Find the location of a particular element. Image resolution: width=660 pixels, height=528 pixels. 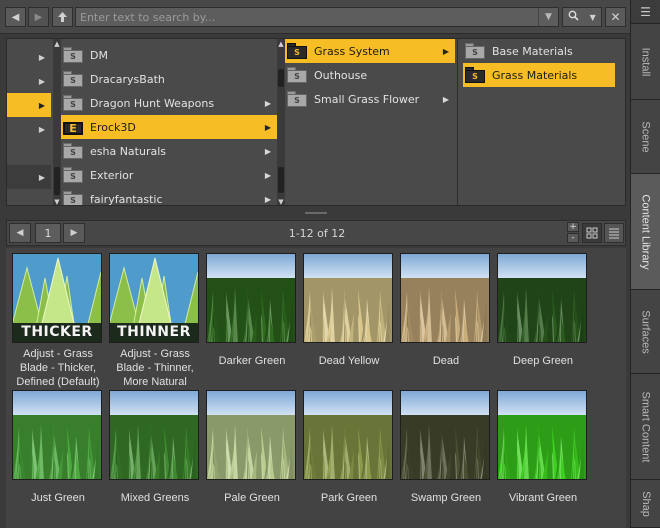

tab-shaping-label: Shap is located at coordinates (645, 503).